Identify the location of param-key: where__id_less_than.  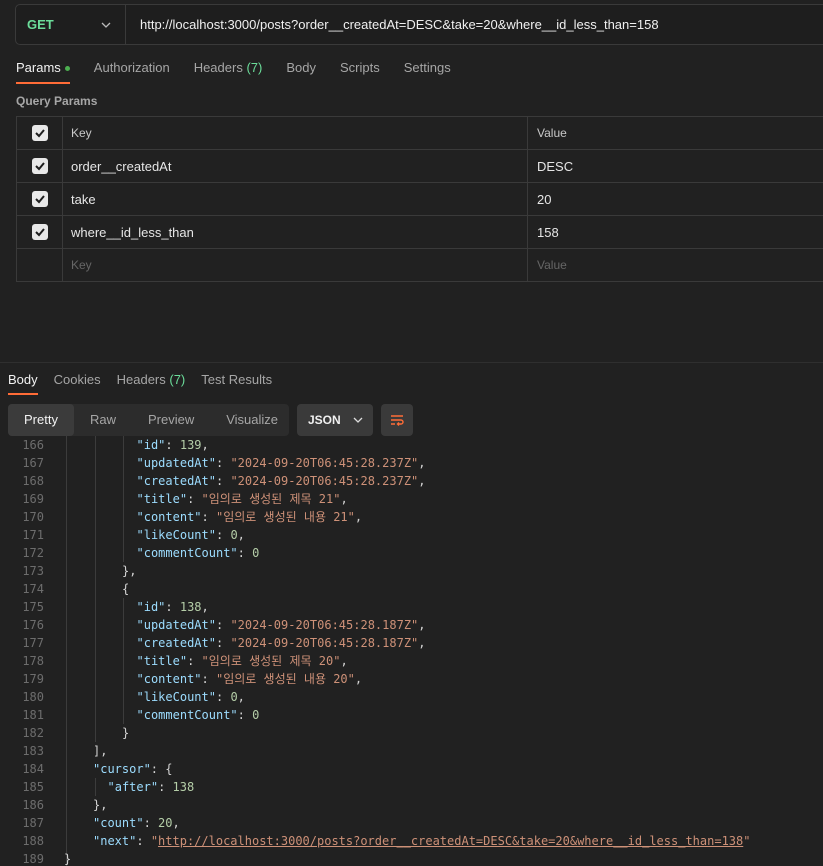
(295, 232).